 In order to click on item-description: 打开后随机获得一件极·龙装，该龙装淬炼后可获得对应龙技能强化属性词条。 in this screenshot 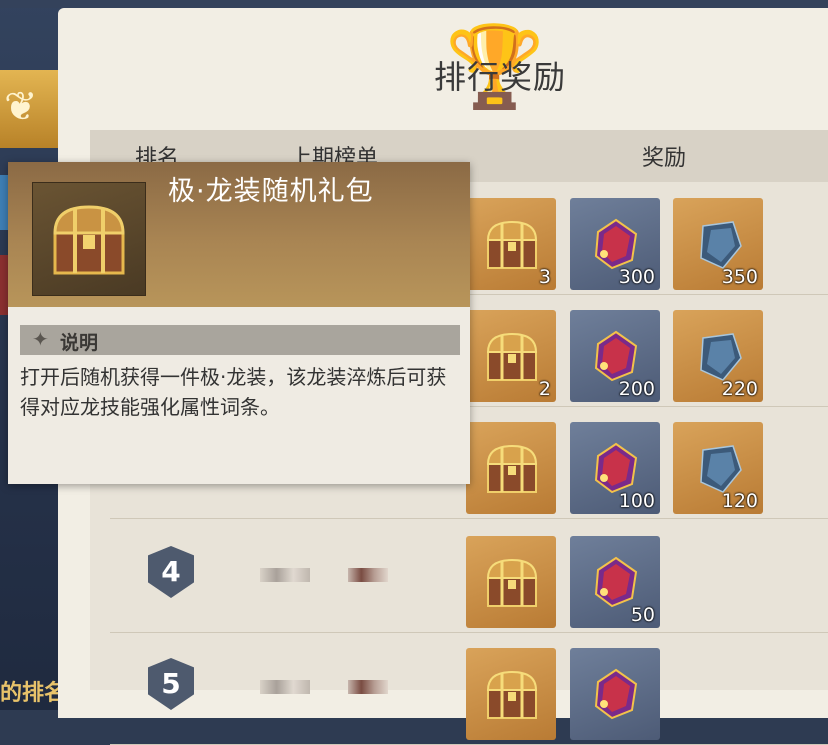, I will do `click(233, 392)`.